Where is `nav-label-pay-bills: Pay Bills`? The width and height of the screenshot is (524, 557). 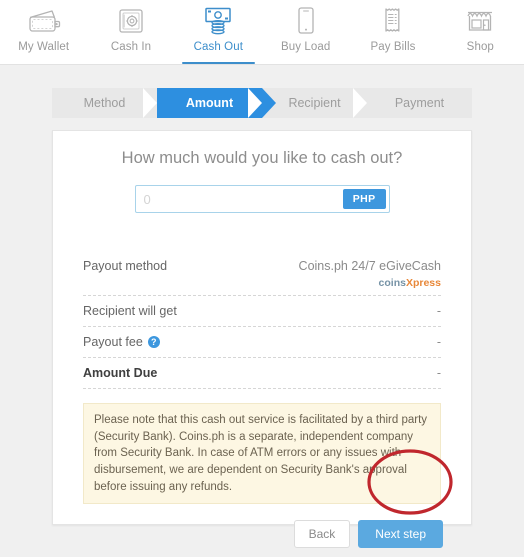
nav-label-pay-bills: Pay Bills is located at coordinates (393, 47).